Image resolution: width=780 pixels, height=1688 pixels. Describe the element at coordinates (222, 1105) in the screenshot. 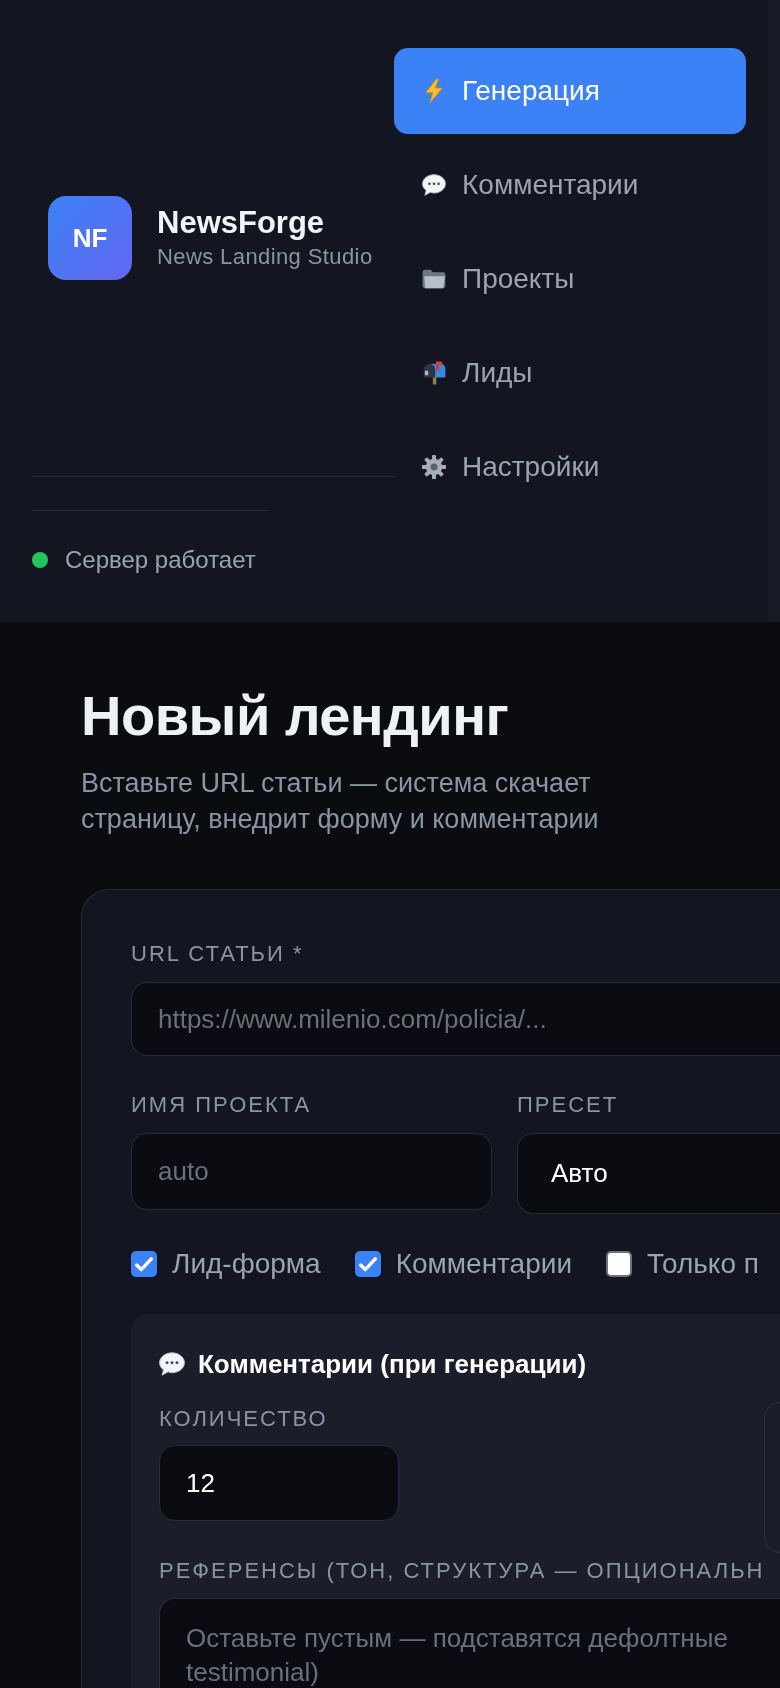

I see `field-label: ИМЯ ПРОЕКТА` at that location.